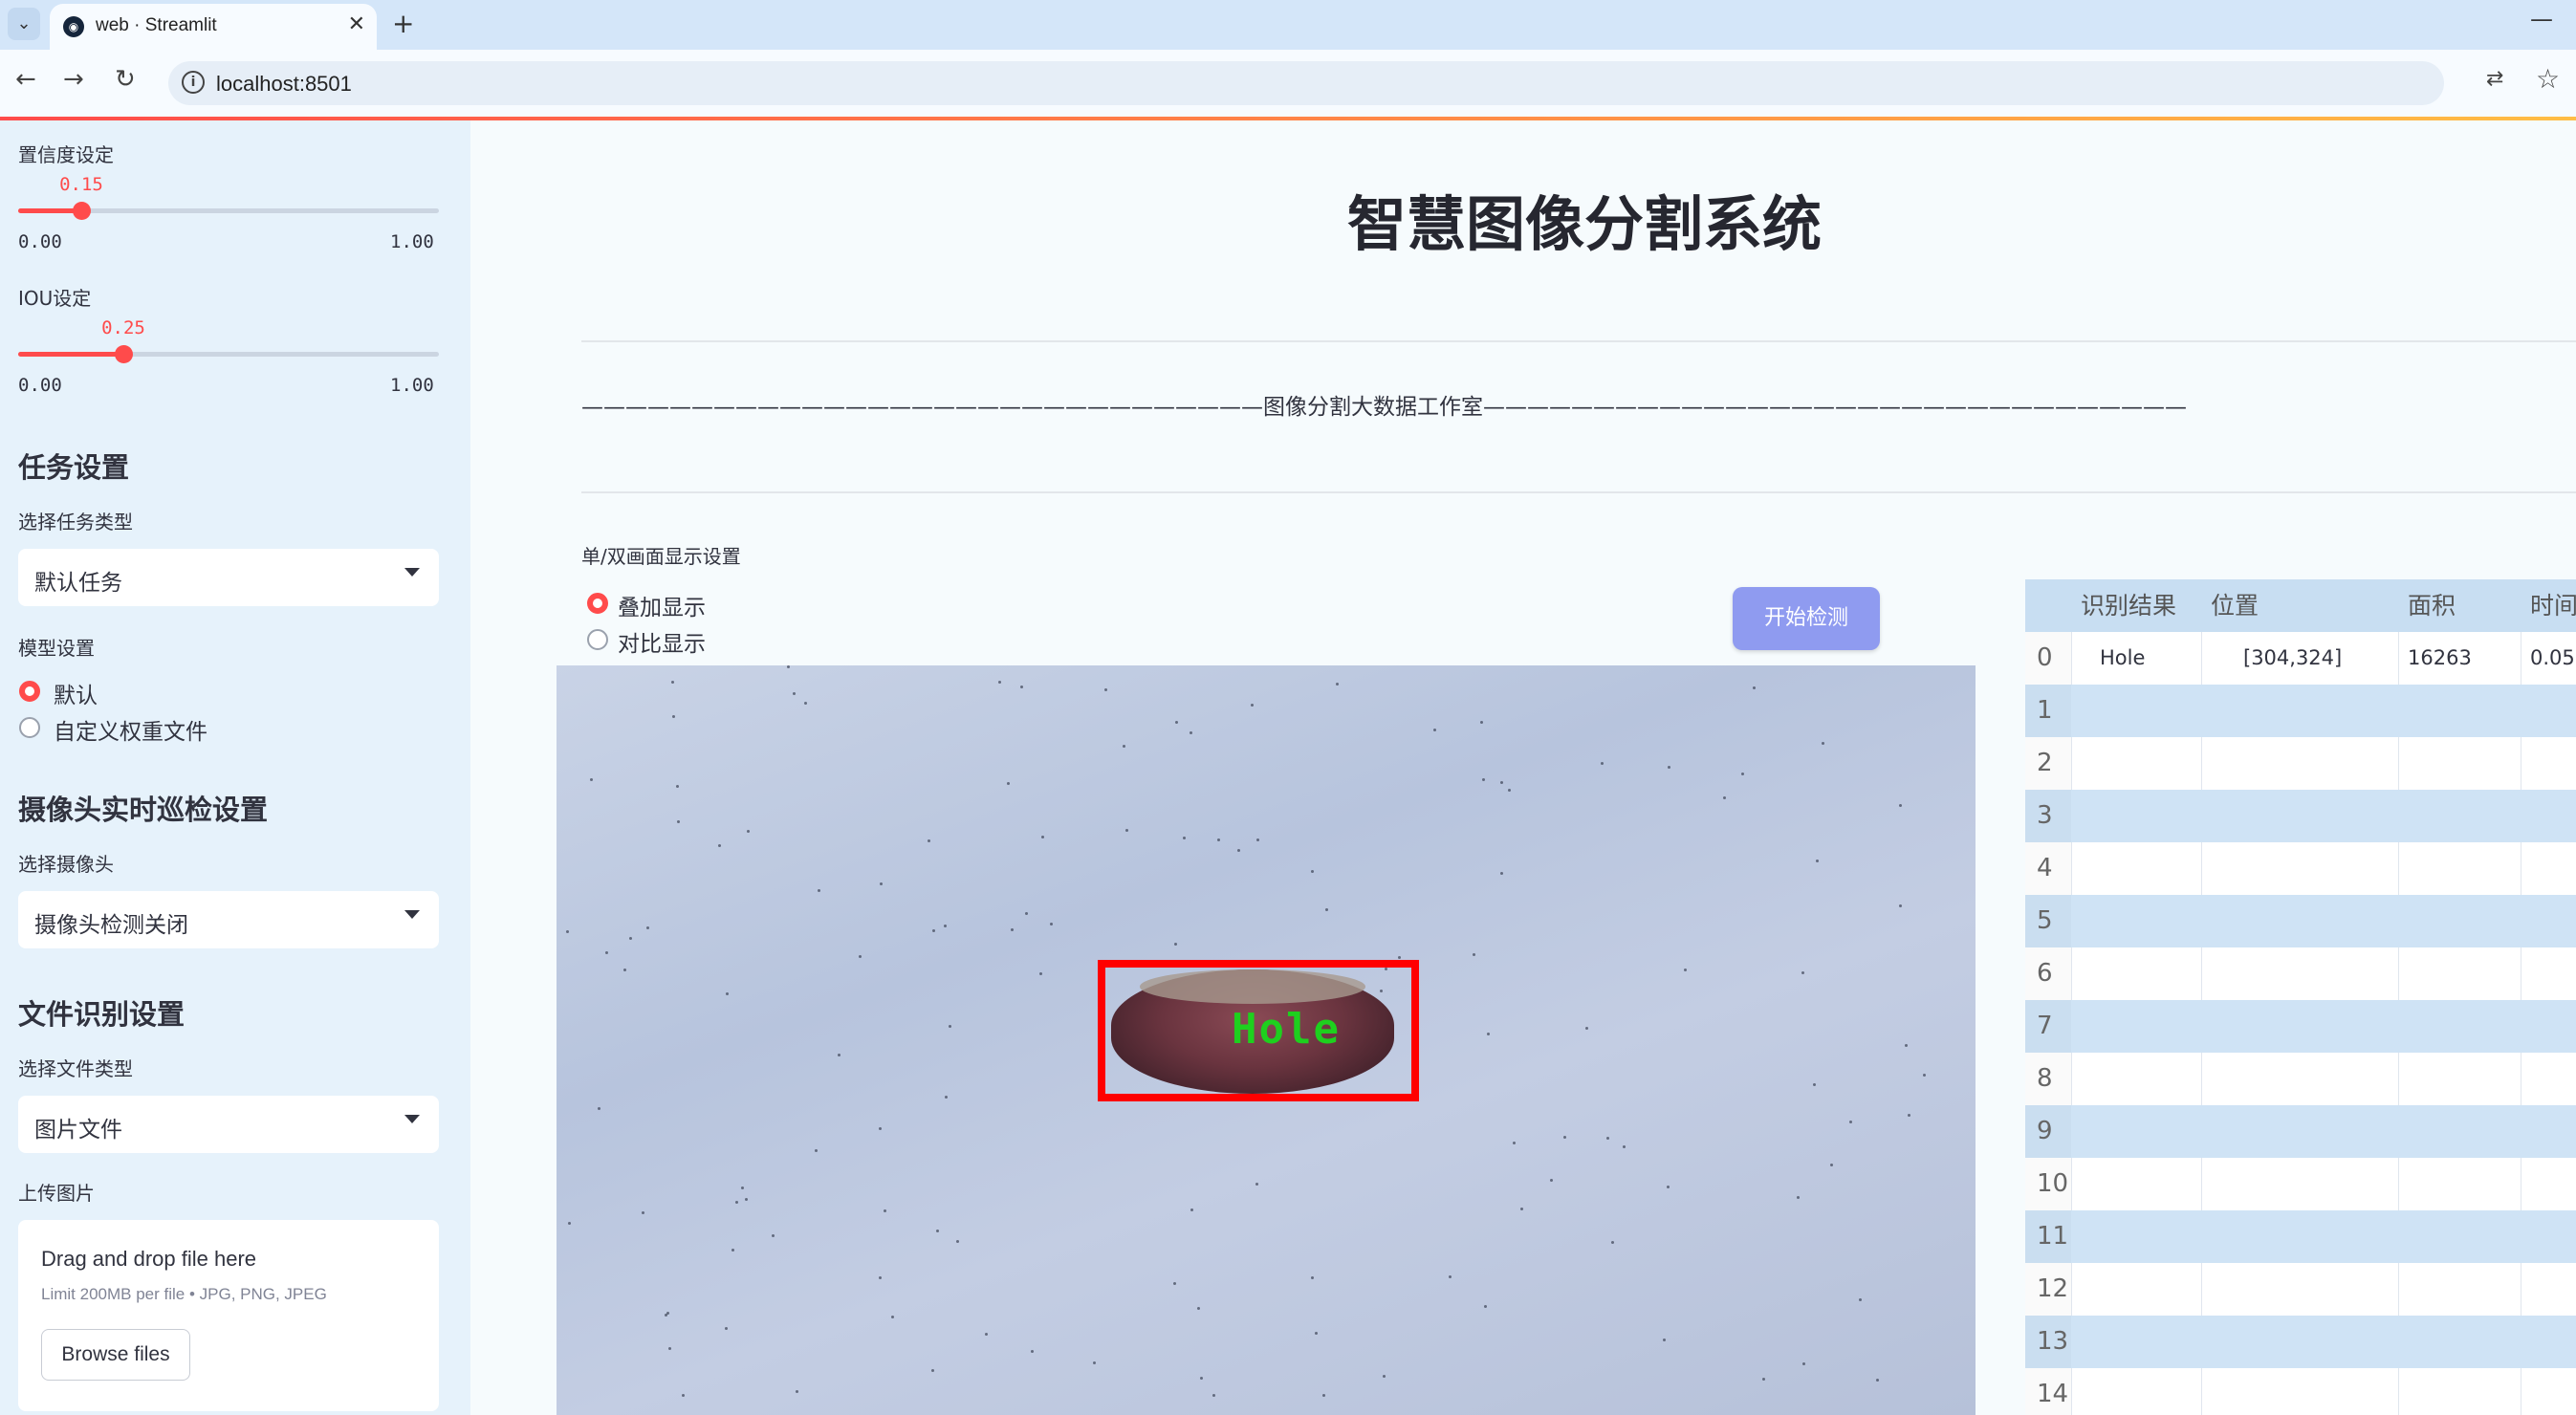 The width and height of the screenshot is (2576, 1415). What do you see at coordinates (66, 864) in the screenshot?
I see `camera-label: 选择摄像头` at bounding box center [66, 864].